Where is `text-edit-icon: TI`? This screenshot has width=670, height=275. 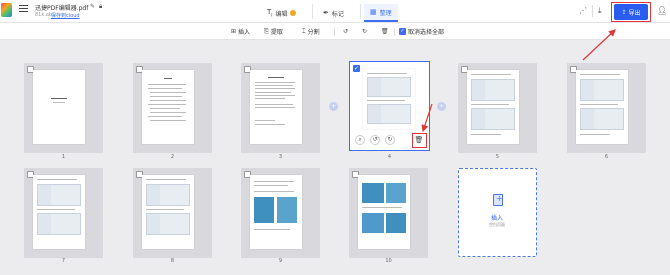 text-edit-icon: TI is located at coordinates (270, 13).